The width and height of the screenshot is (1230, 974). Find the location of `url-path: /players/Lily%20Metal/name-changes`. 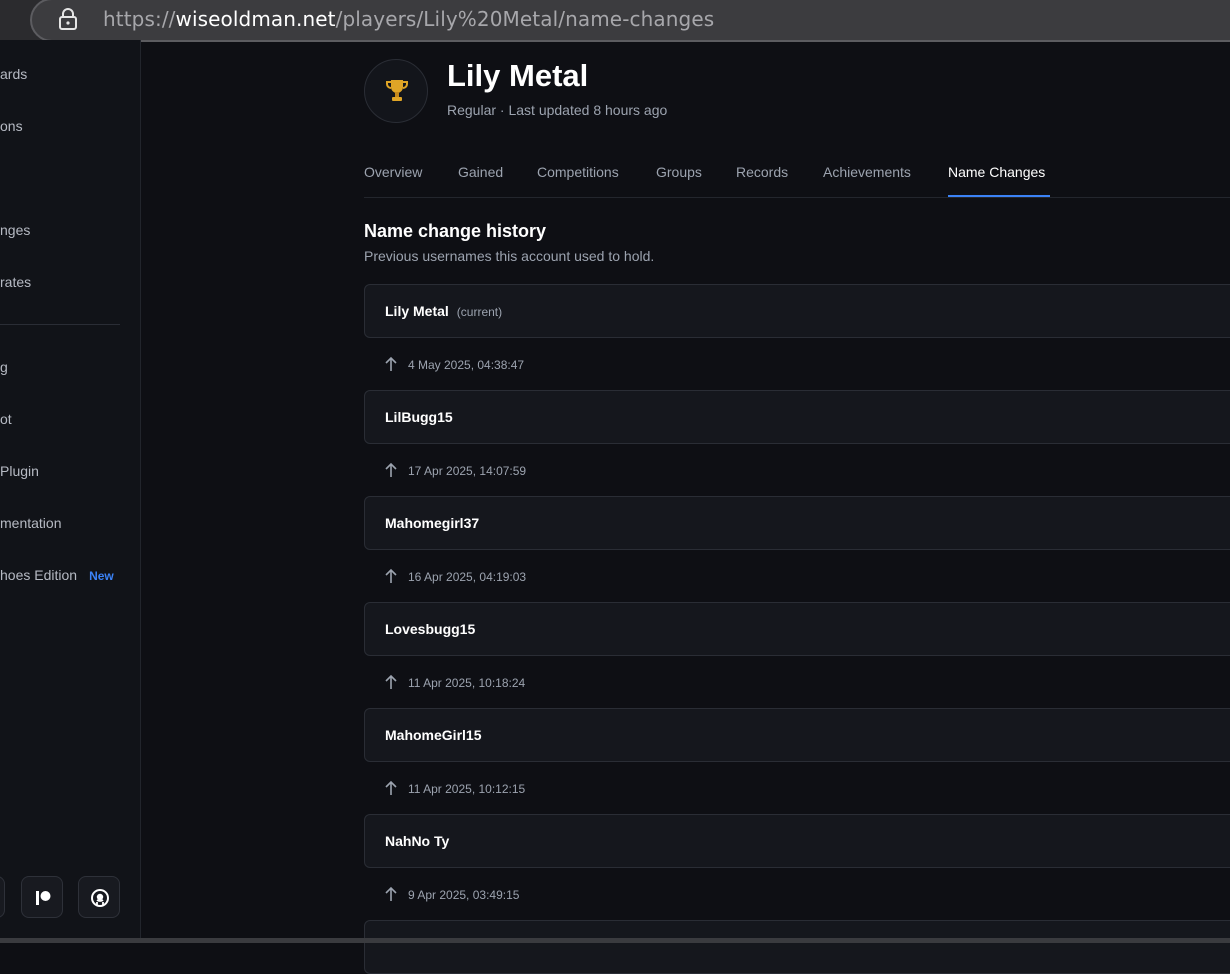

url-path: /players/Lily%20Metal/name-changes is located at coordinates (525, 19).